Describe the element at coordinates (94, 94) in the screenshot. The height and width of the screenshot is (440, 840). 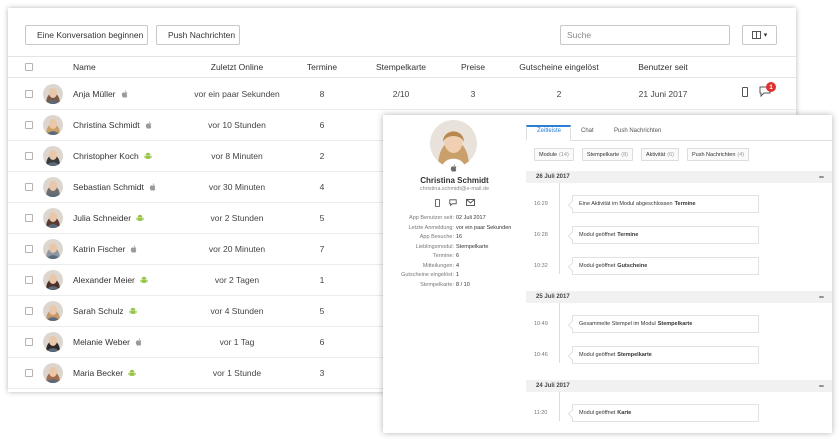
I see `user-name: Anja Müller` at that location.